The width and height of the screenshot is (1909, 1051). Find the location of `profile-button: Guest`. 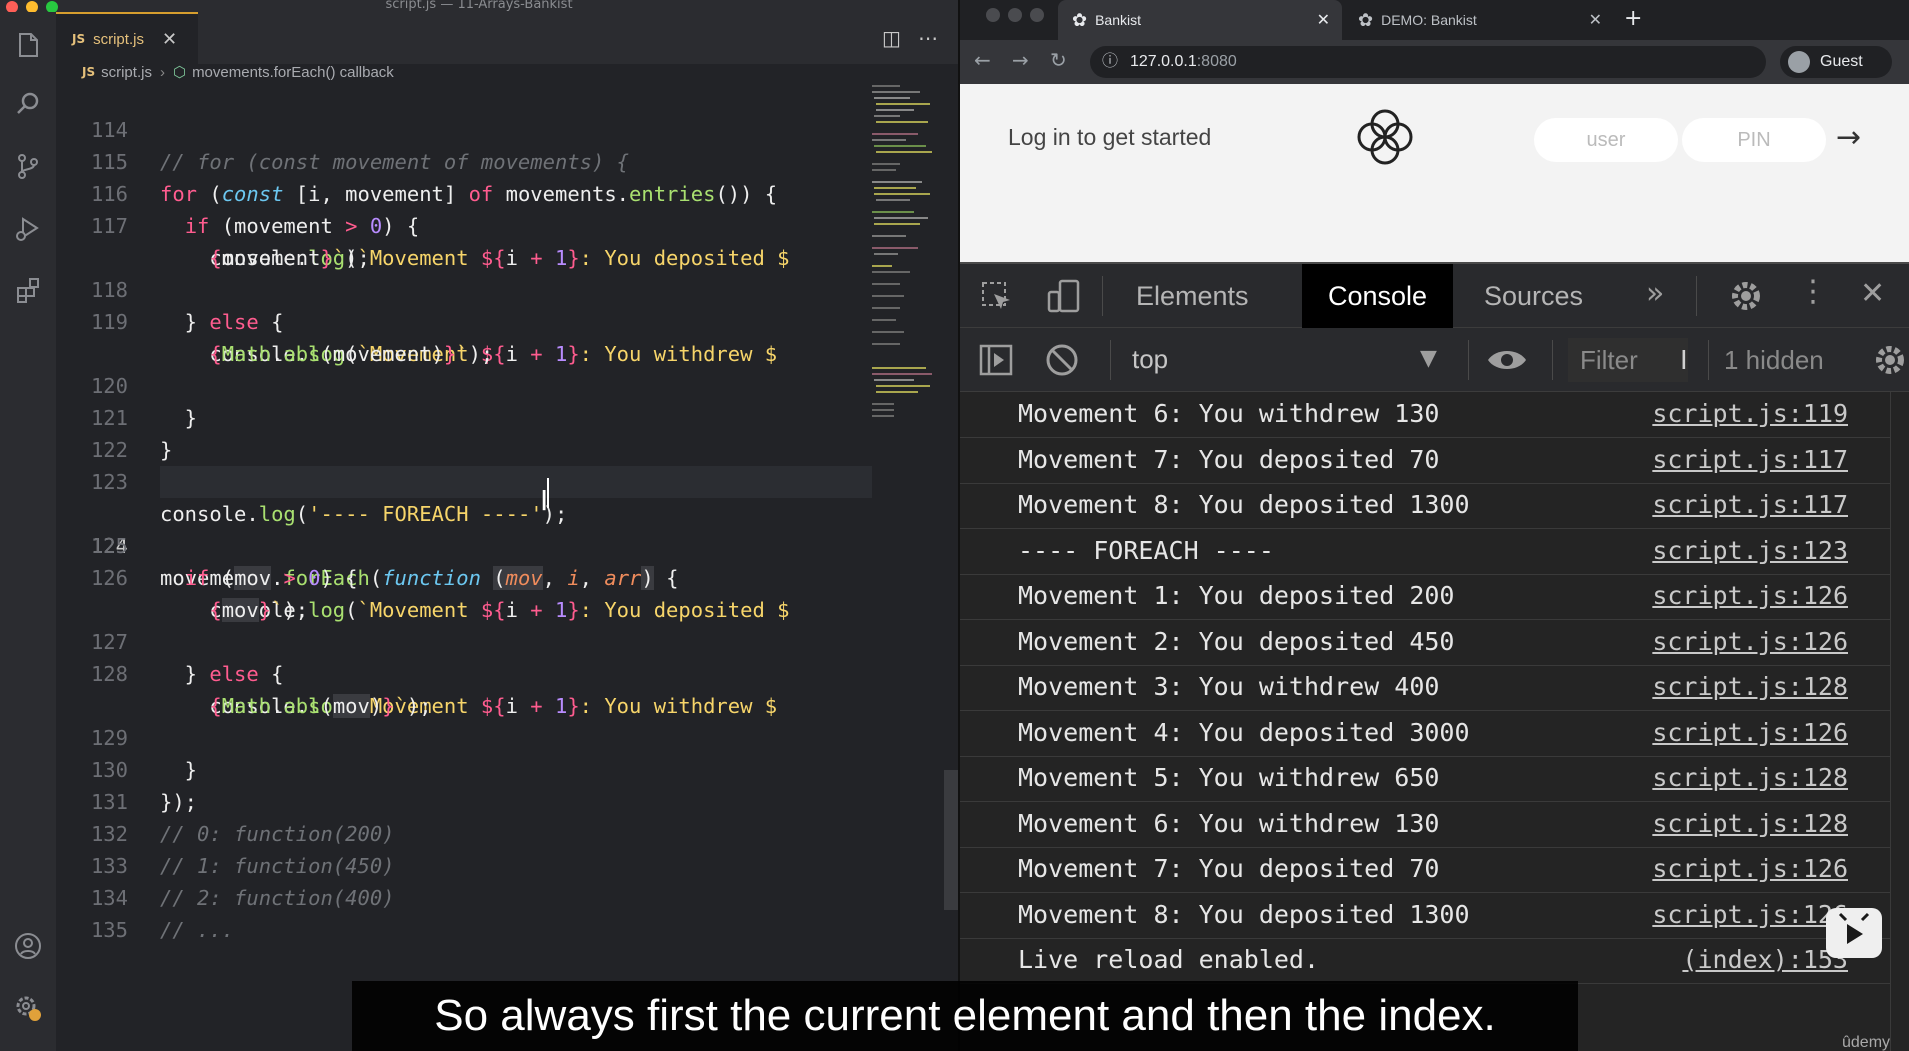

profile-button: Guest is located at coordinates (1836, 62).